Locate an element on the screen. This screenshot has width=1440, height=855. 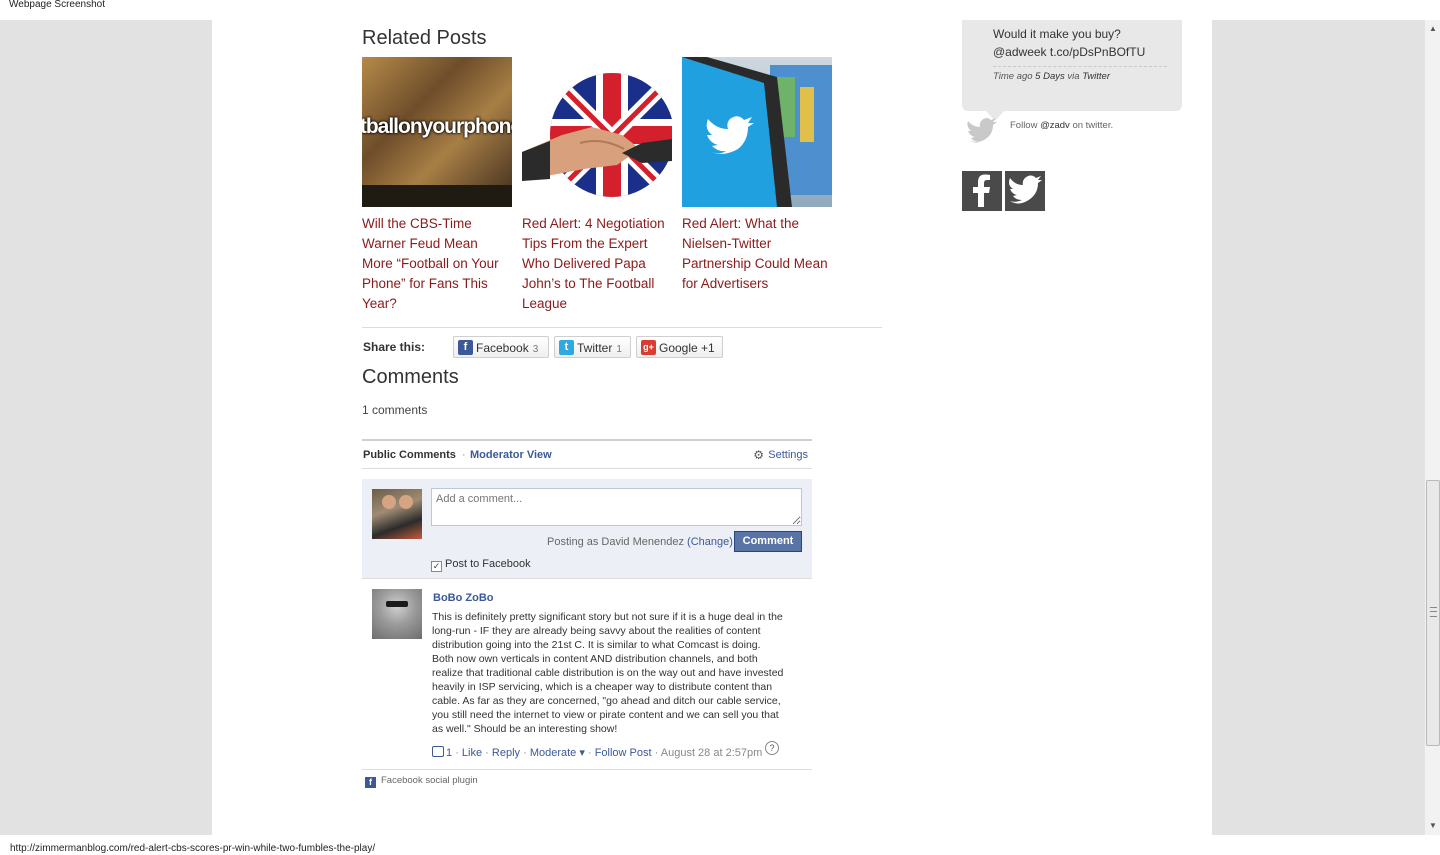
twitter-bird-icon is located at coordinates (983, 133).